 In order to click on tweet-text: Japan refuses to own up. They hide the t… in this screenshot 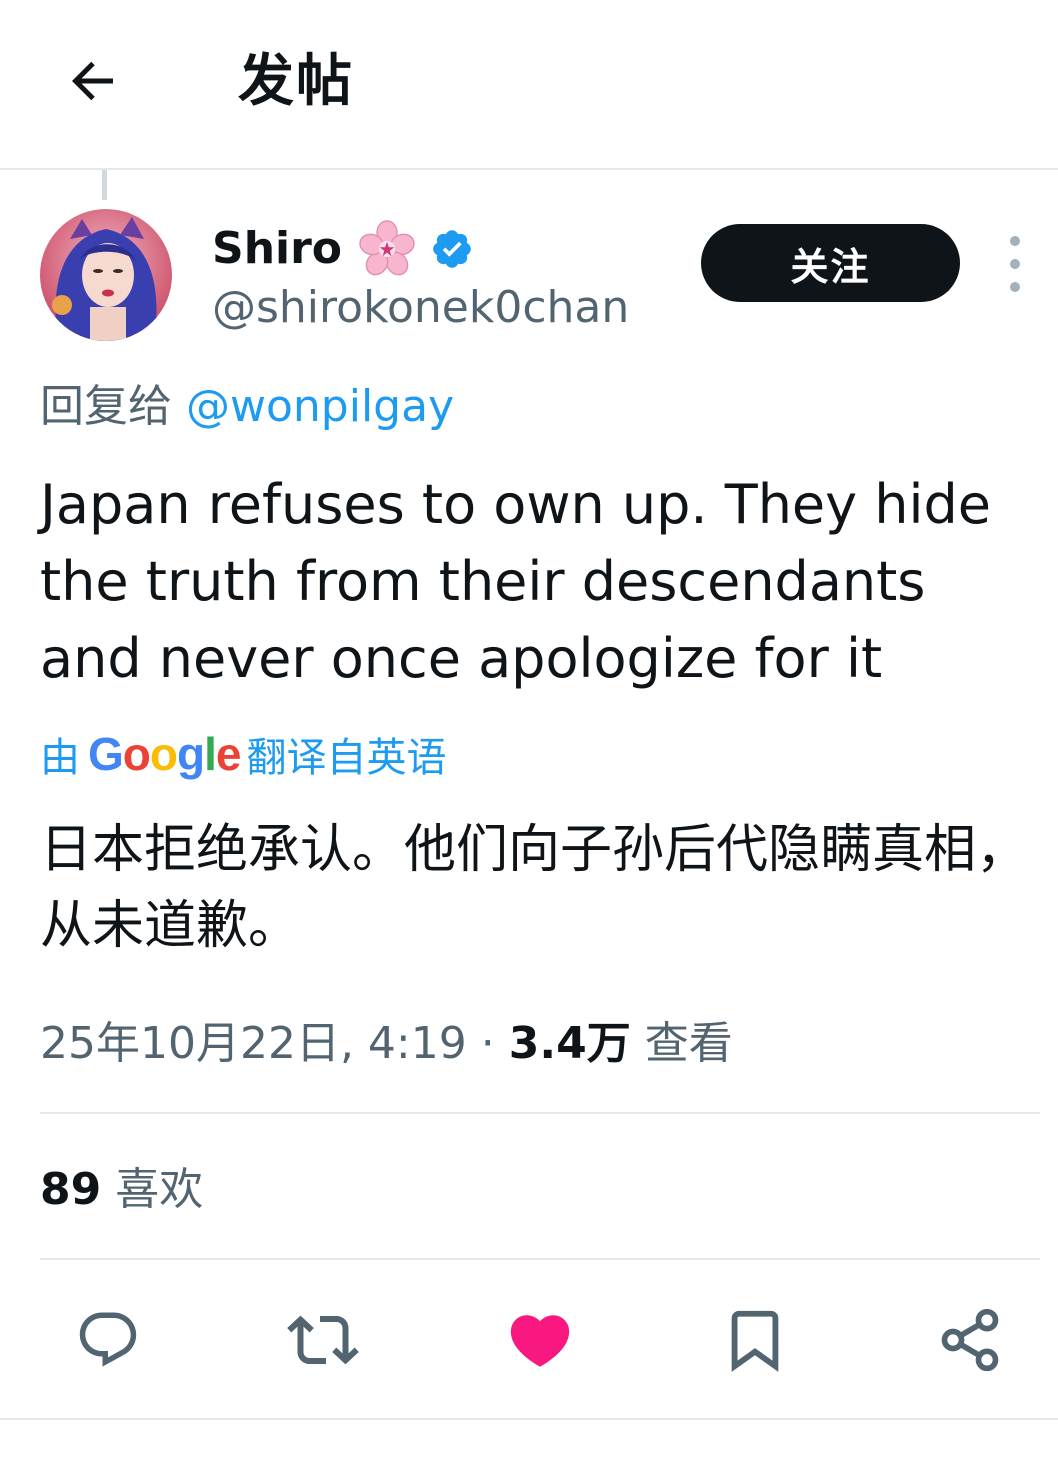, I will do `click(515, 581)`.